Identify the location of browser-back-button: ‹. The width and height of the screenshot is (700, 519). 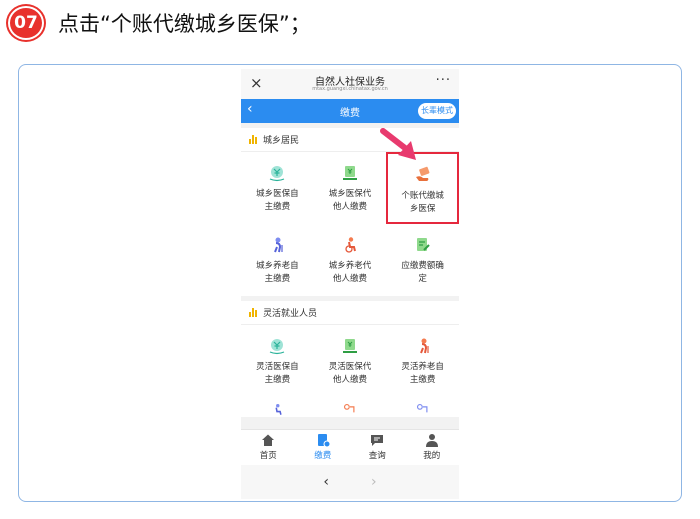
(326, 482).